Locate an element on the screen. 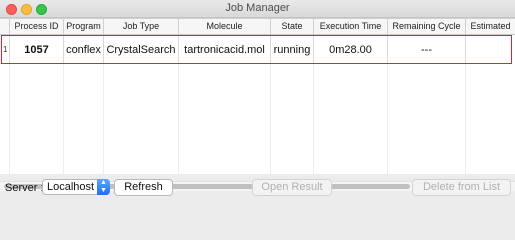  column-header-execution-time: Execution Time is located at coordinates (351, 26).